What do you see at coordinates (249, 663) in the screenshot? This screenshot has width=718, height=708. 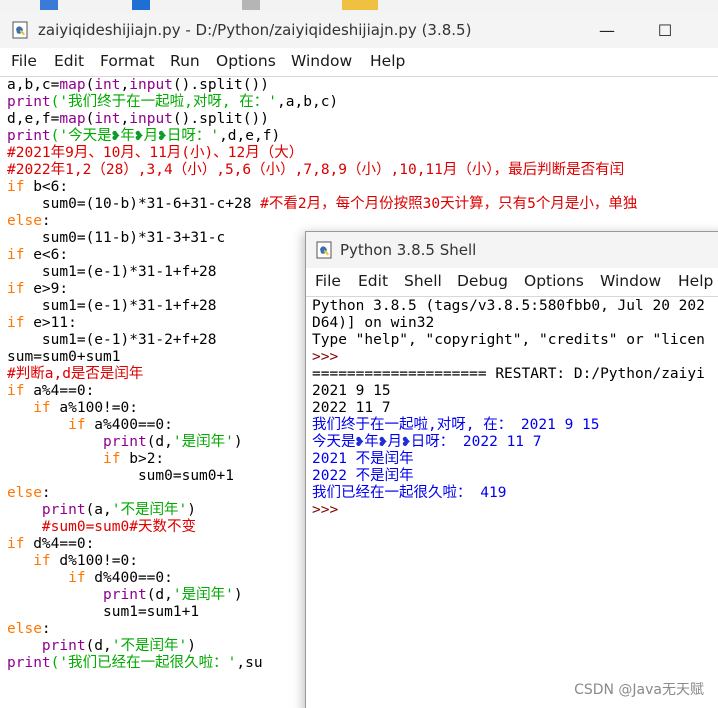 I see `code-token: ,su` at bounding box center [249, 663].